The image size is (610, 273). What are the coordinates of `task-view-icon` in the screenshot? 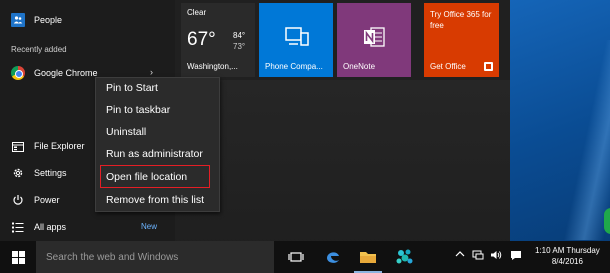 It's located at (296, 257).